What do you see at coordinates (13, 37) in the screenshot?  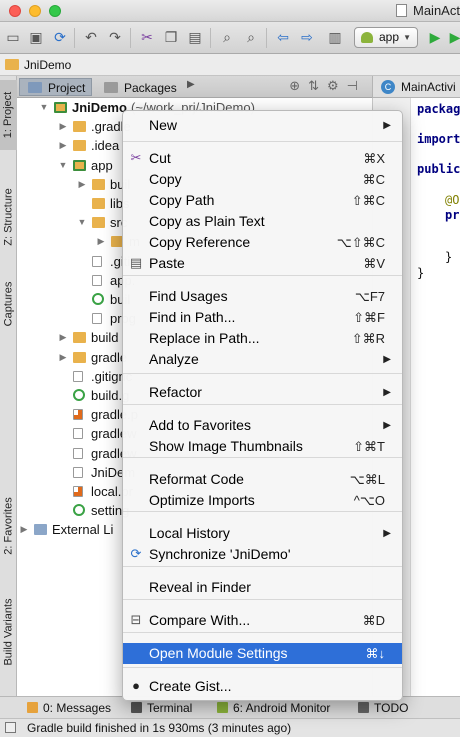 I see `open-folder-icon: ▭` at bounding box center [13, 37].